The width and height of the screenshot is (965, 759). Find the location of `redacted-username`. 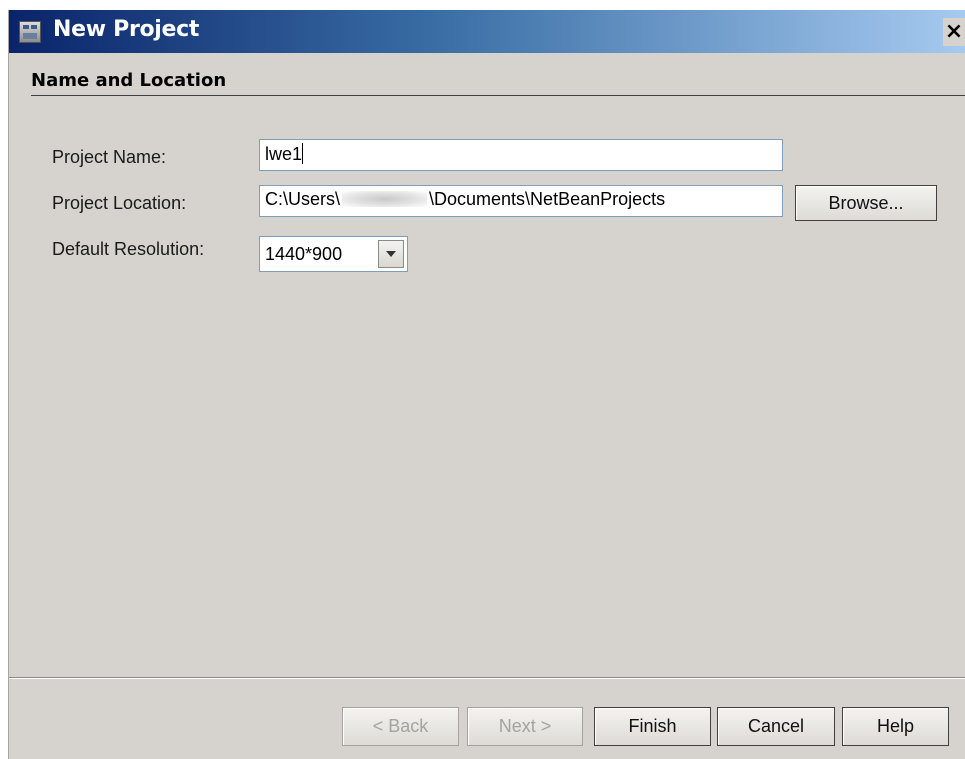

redacted-username is located at coordinates (385, 199).